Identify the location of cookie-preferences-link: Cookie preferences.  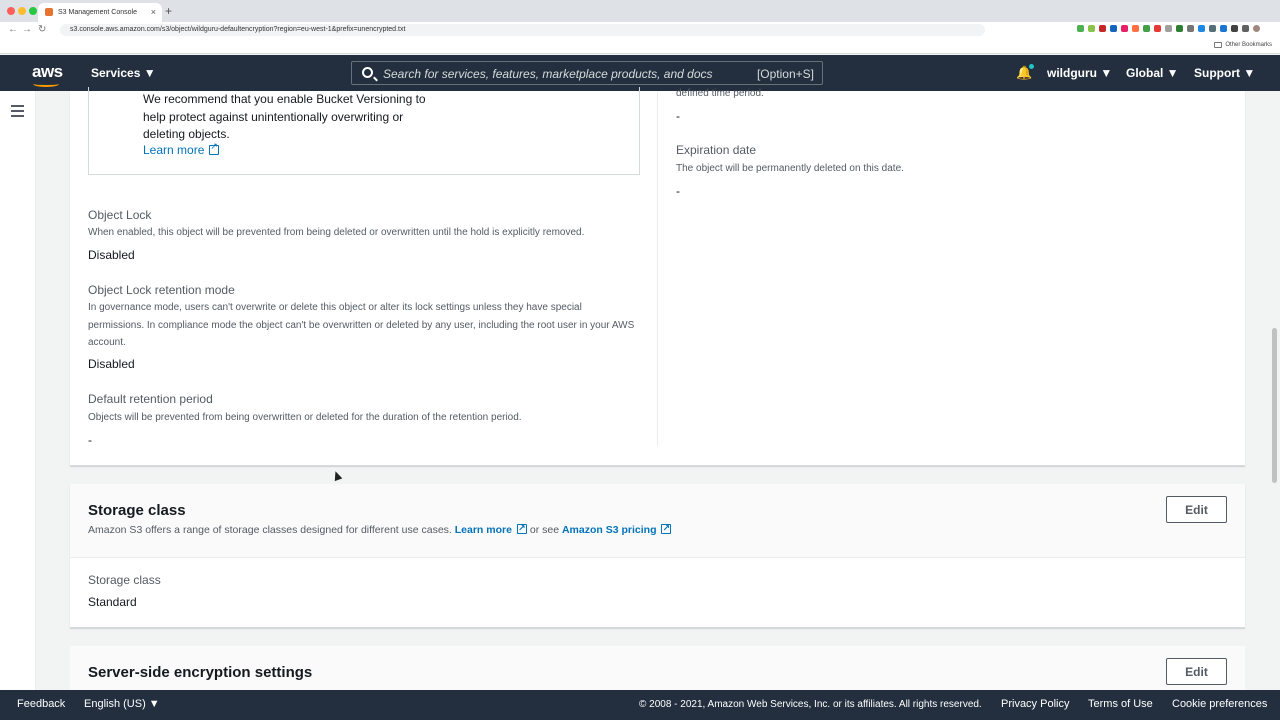
(1219, 704).